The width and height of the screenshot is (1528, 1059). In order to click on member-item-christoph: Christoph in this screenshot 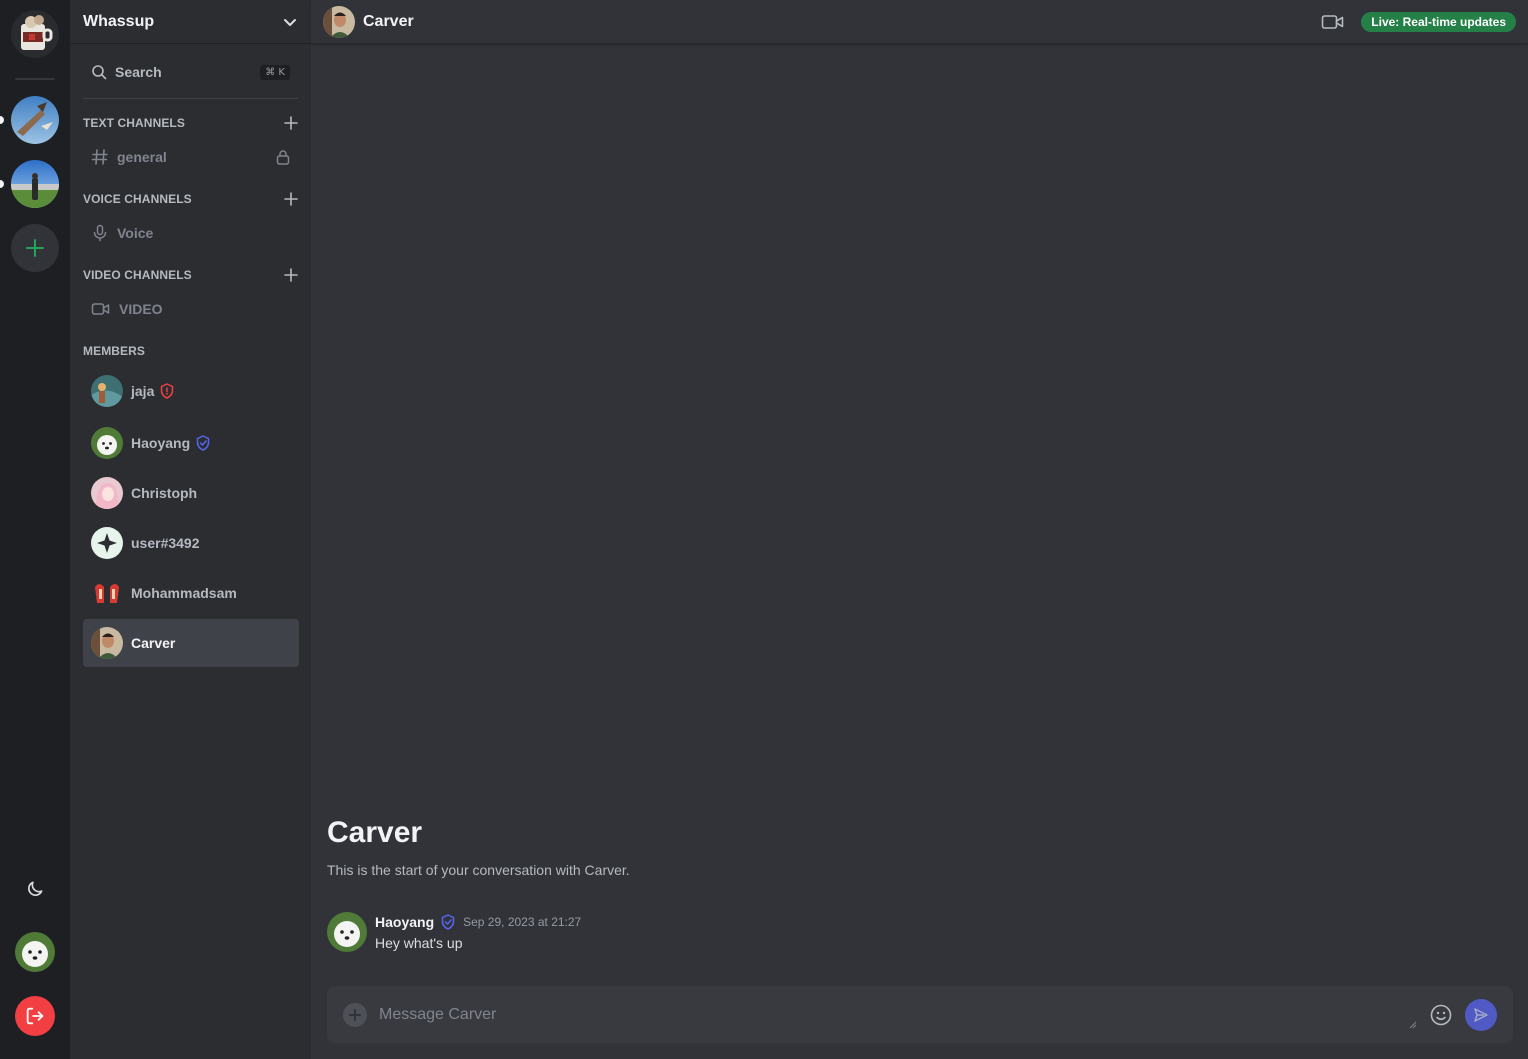, I will do `click(191, 493)`.